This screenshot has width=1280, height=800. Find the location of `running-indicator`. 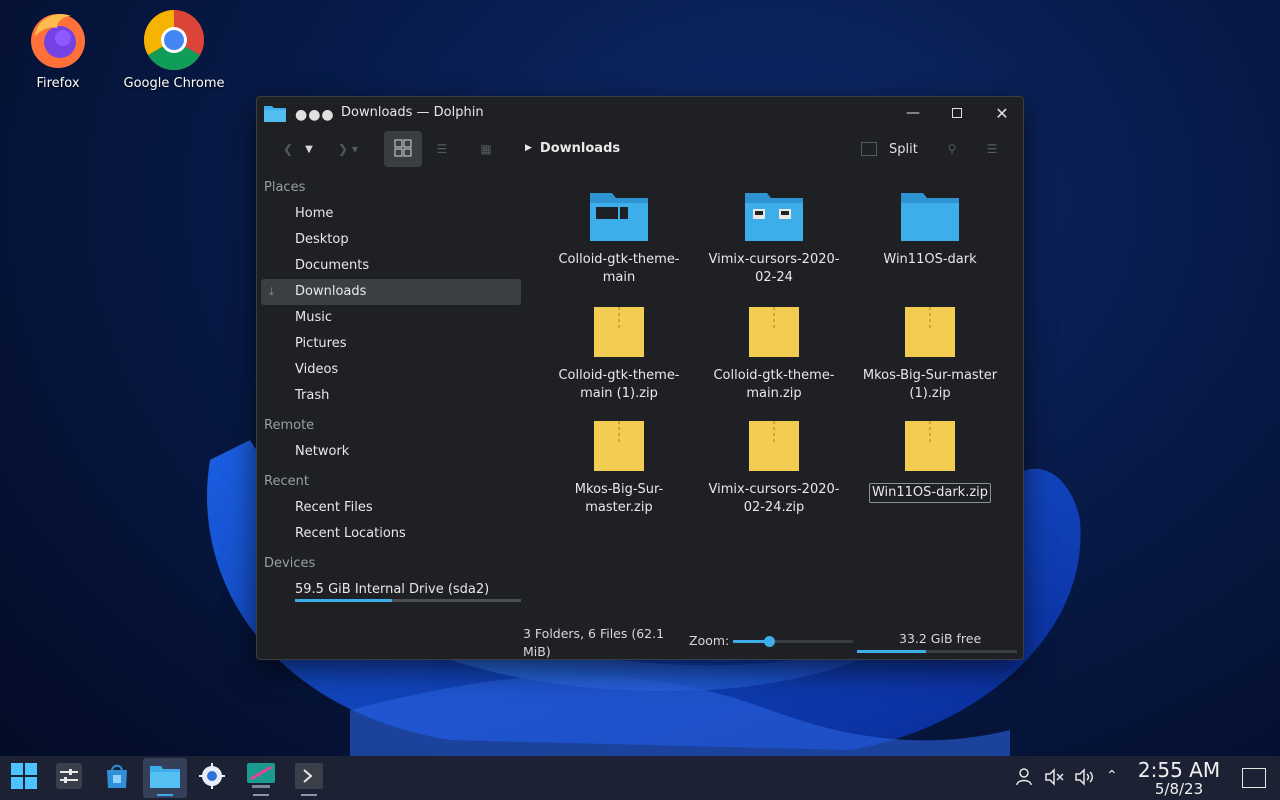

running-indicator is located at coordinates (261, 795).